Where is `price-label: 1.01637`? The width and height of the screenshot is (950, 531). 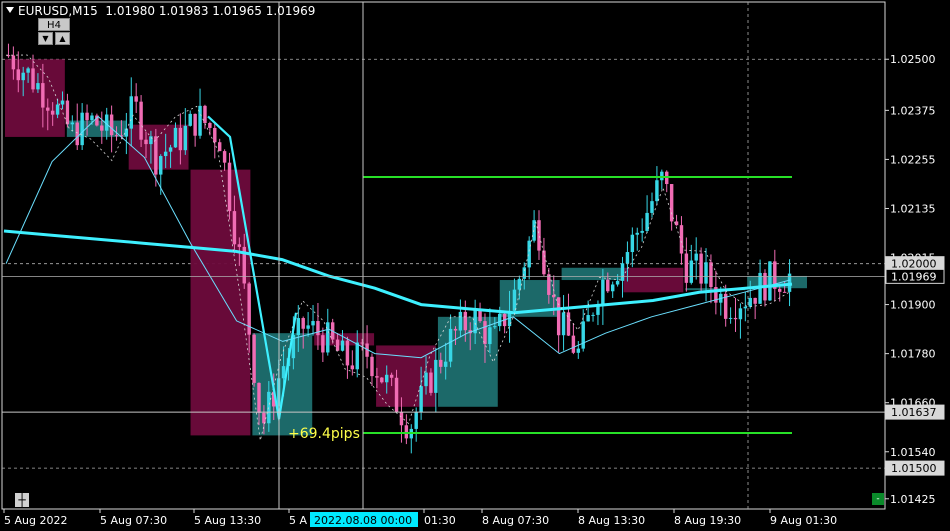
price-label: 1.01637 is located at coordinates (914, 412).